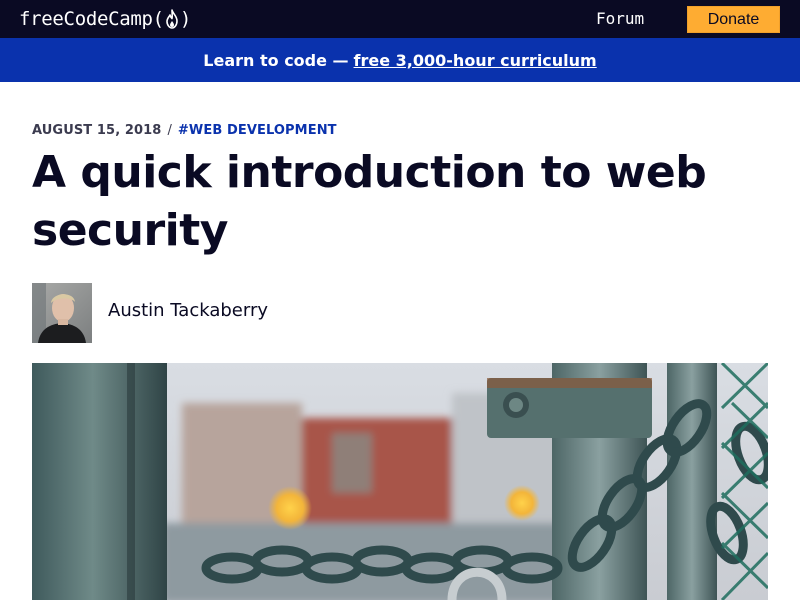 Image resolution: width=800 pixels, height=600 pixels. I want to click on logo-paren-close: ), so click(185, 19).